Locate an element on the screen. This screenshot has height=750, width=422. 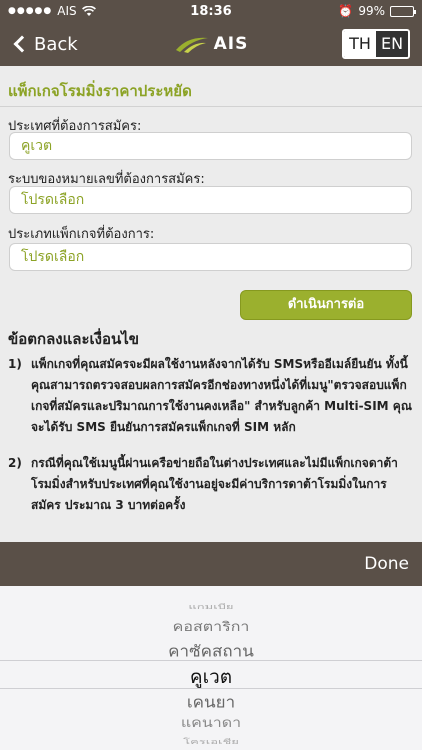
picker-item: คาซัคสถาน is located at coordinates (211, 651).